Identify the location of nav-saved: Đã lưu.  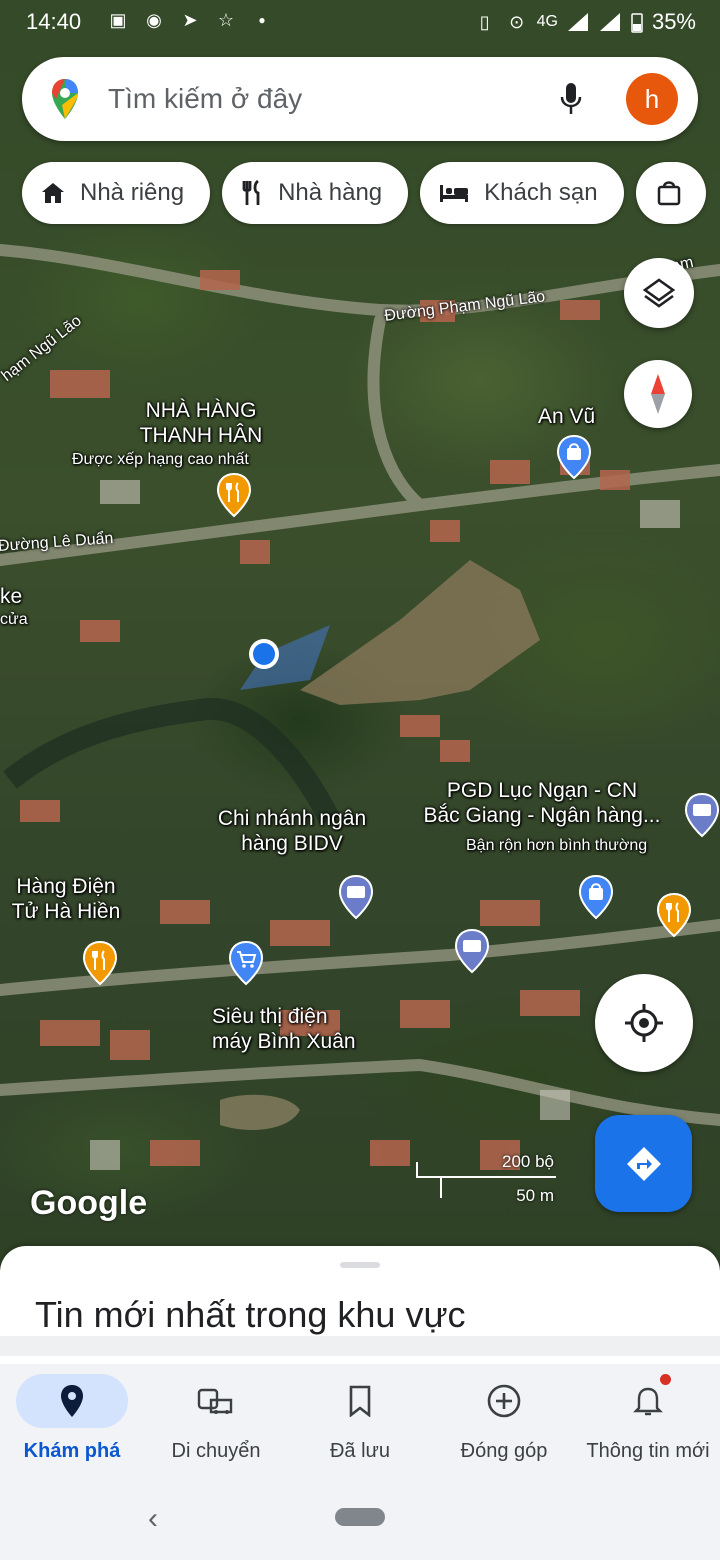
(360, 1424).